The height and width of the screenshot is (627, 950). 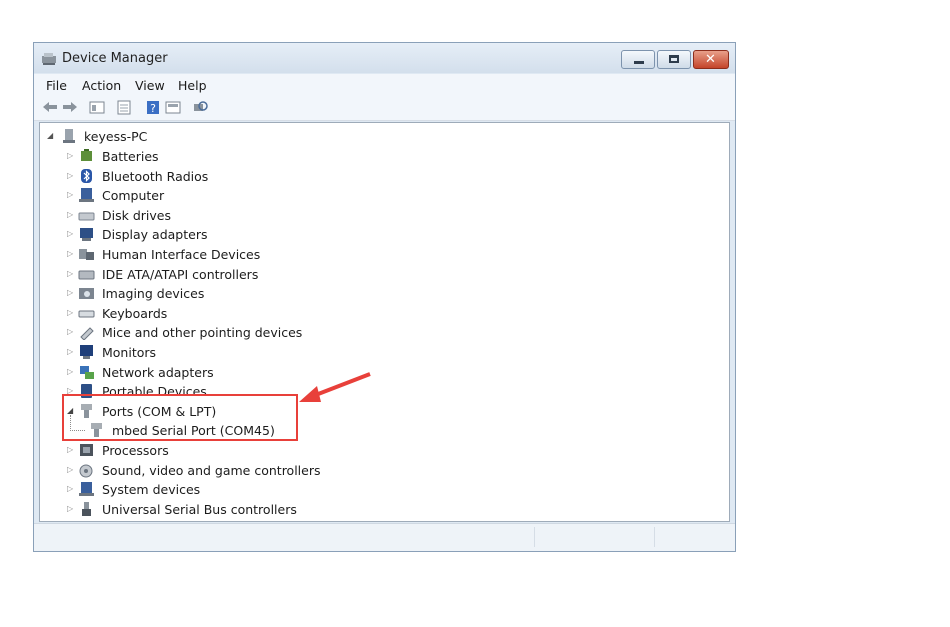 What do you see at coordinates (86, 155) in the screenshot?
I see `battery-icon` at bounding box center [86, 155].